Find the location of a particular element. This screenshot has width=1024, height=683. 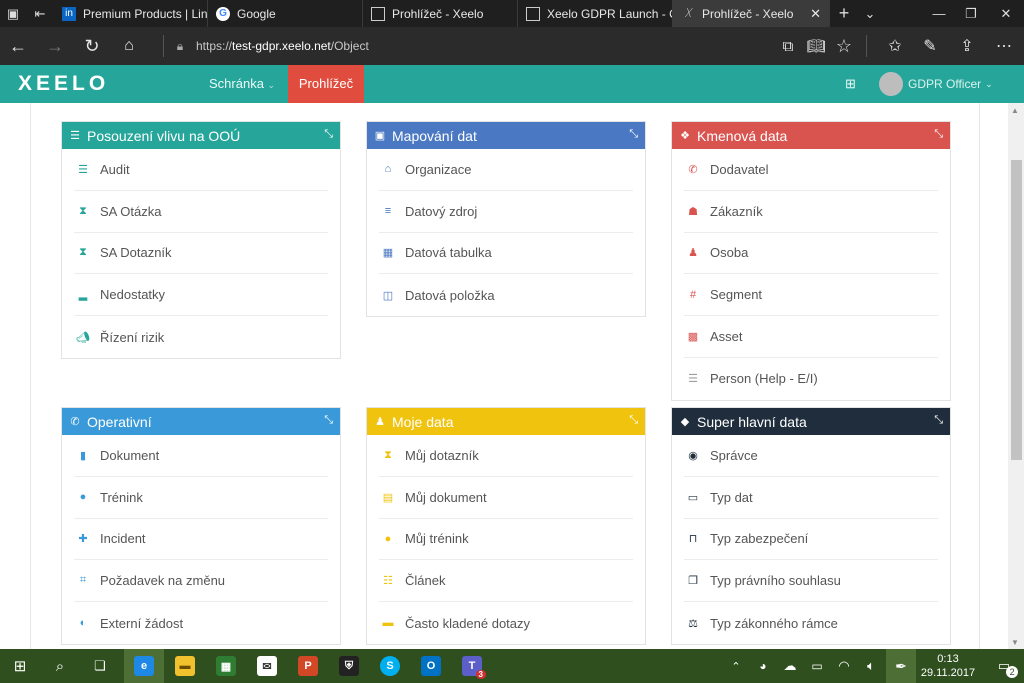

list-item: ⧗ SA Otázka is located at coordinates (201, 212).